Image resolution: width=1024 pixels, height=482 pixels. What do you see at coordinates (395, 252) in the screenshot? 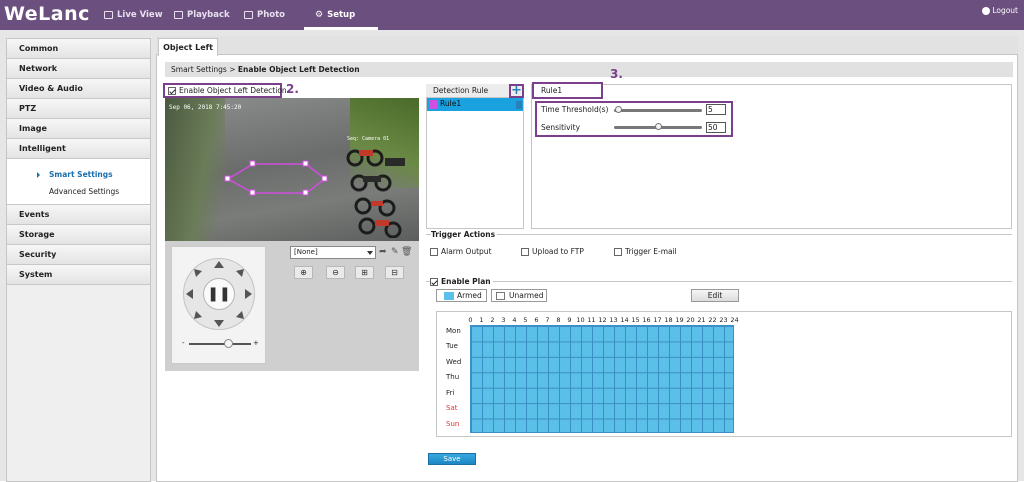
I see `edit-preset-icon: ✎` at bounding box center [395, 252].